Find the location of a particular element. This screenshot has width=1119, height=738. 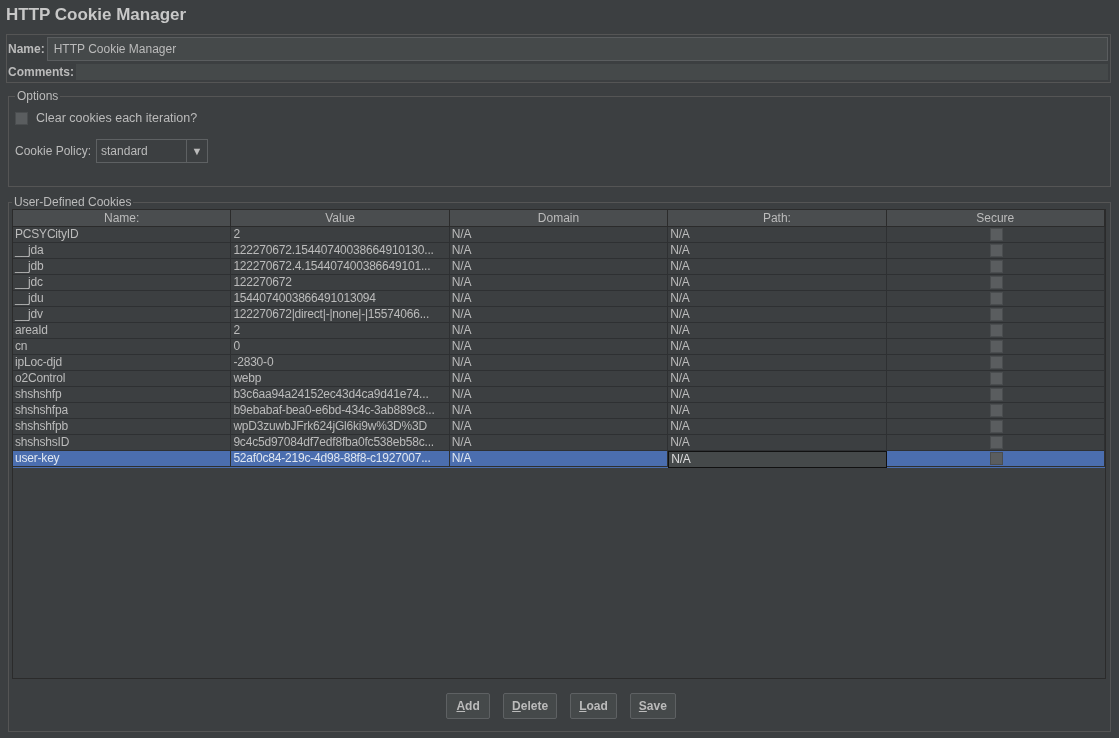

table-row: __jdu 1544074003866491013094 N/A N/A is located at coordinates (559, 299).